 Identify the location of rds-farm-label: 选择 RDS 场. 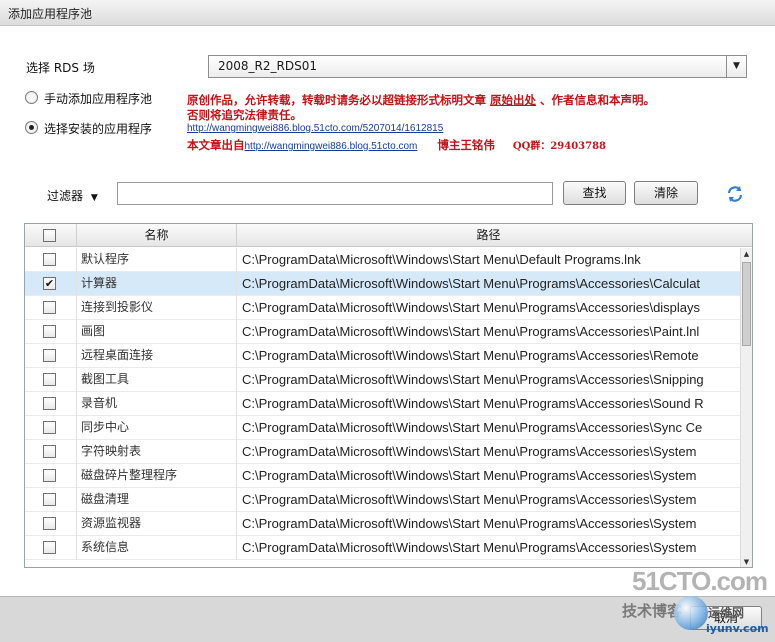
(60, 68).